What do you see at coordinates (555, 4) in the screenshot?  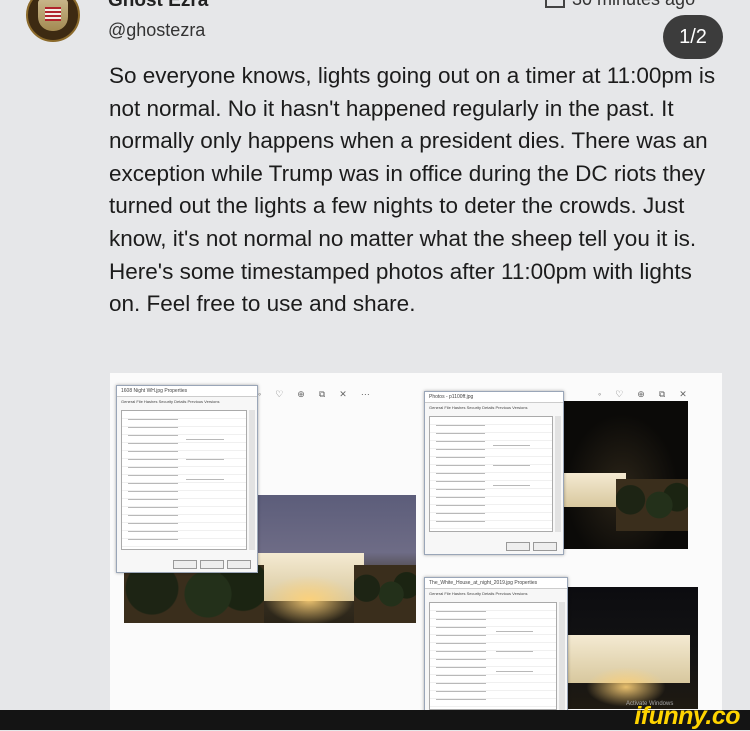 I see `bookmark-icon` at bounding box center [555, 4].